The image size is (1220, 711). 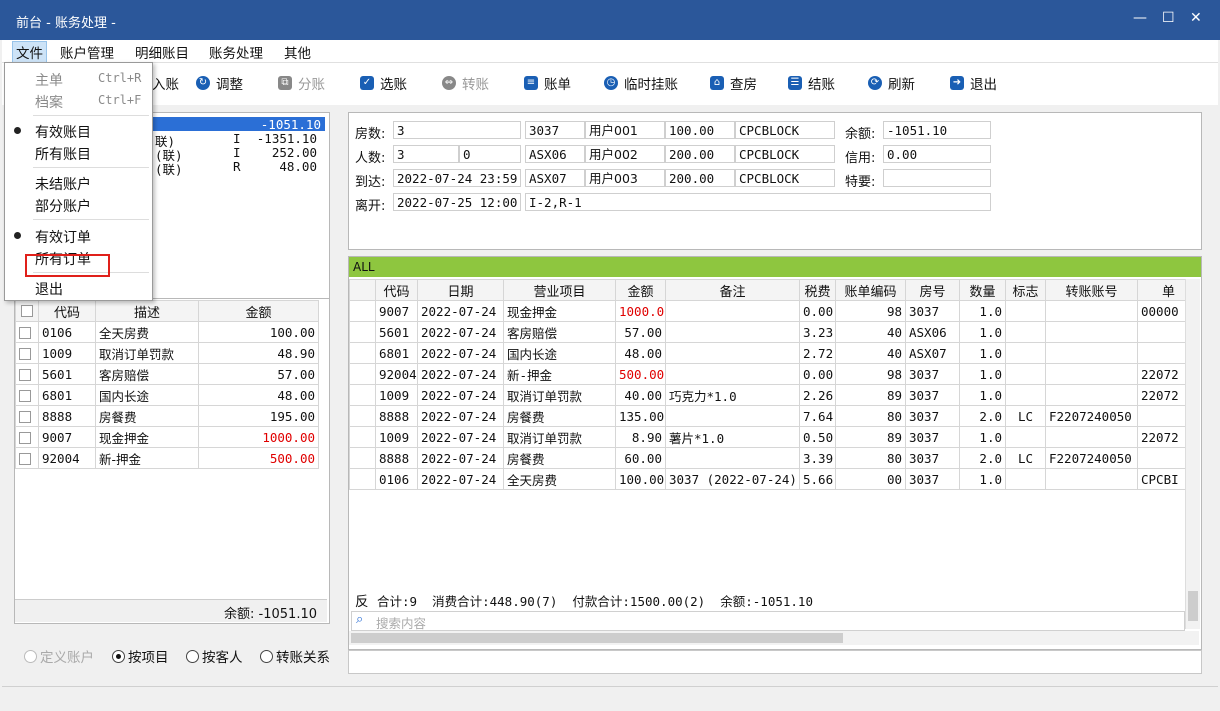 What do you see at coordinates (768, 621) in the screenshot?
I see `search-box: ⌕ 搜索内容` at bounding box center [768, 621].